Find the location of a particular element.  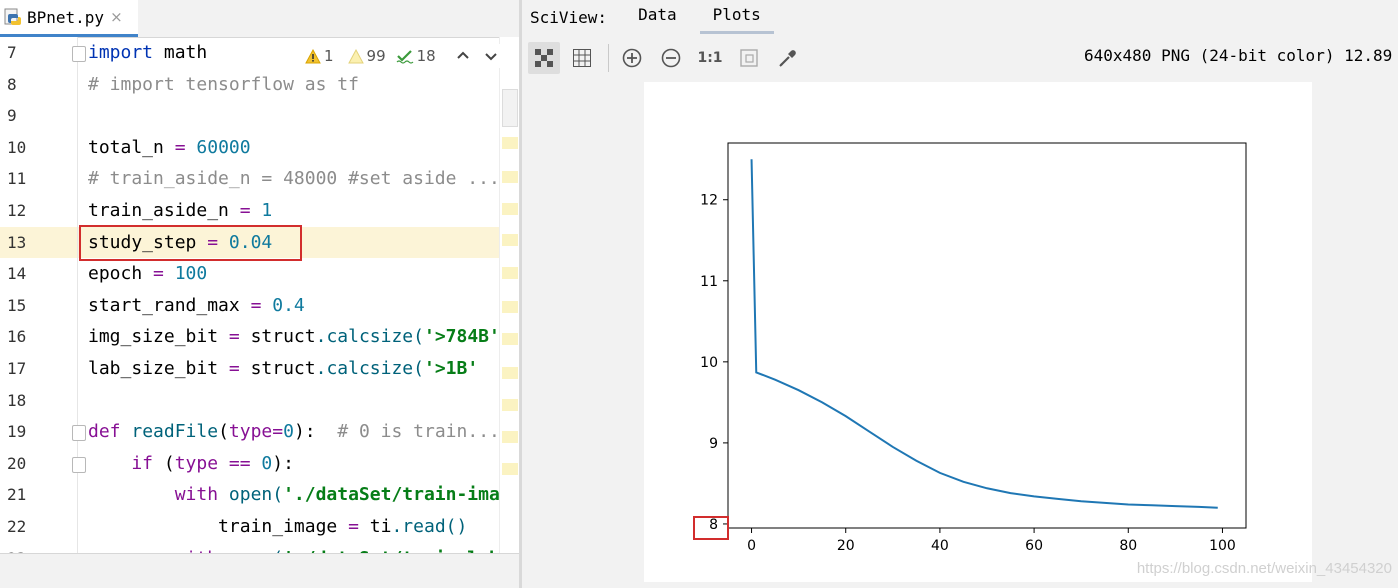

close-tab-icon: × is located at coordinates (116, 17).